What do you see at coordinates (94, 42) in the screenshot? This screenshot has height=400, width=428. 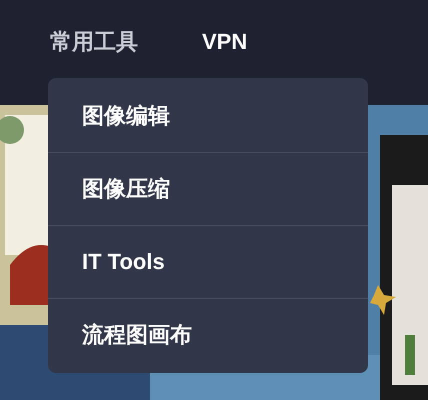 I see `nav-link: 常用工具` at bounding box center [94, 42].